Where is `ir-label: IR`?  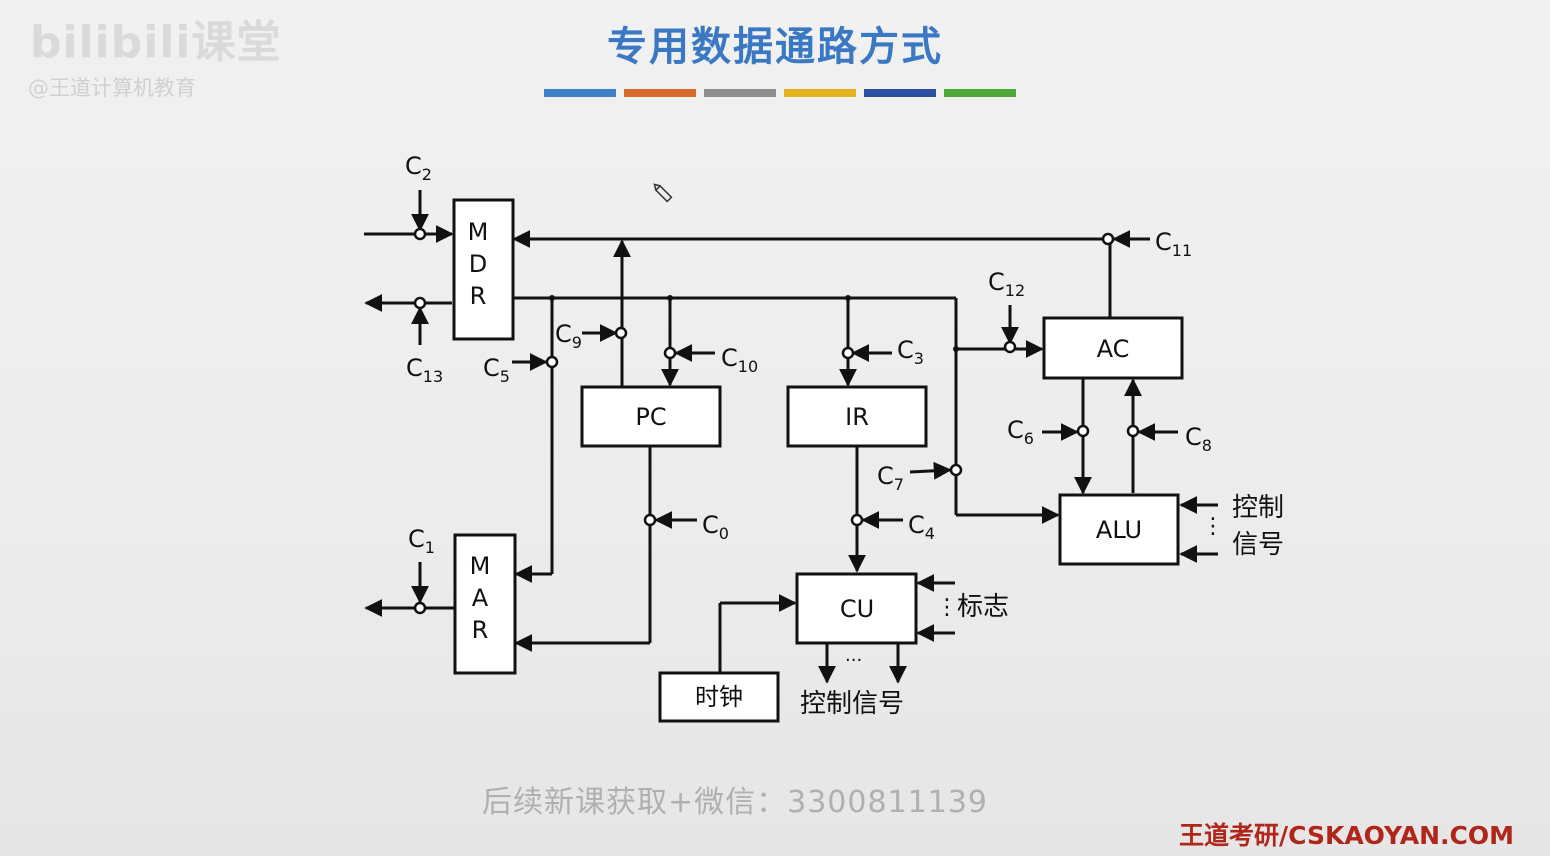 ir-label: IR is located at coordinates (857, 417).